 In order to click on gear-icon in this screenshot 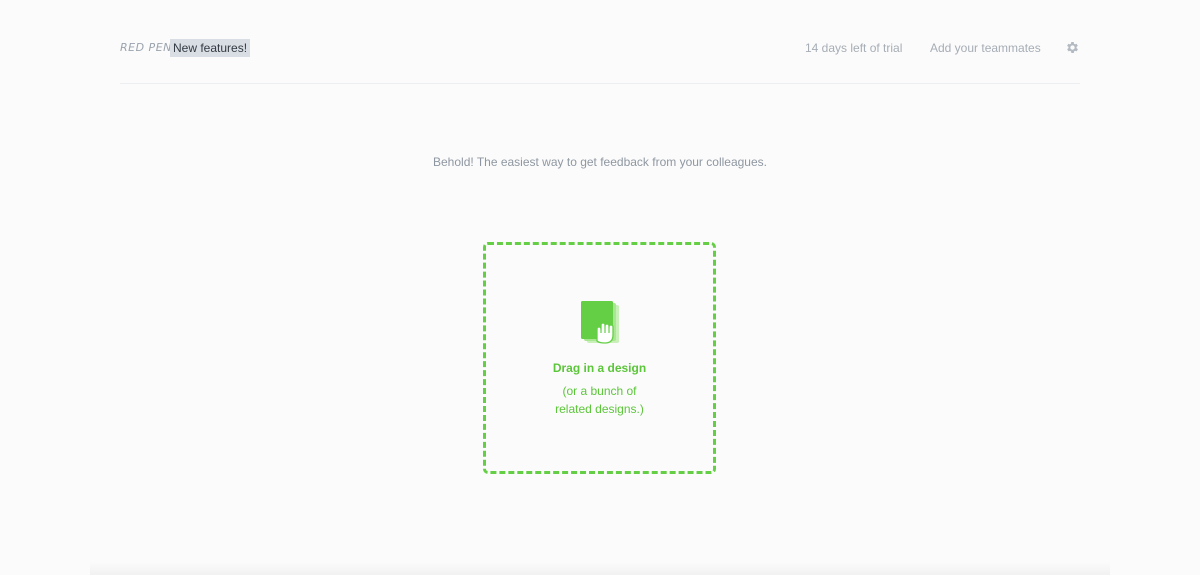, I will do `click(1072, 47)`.